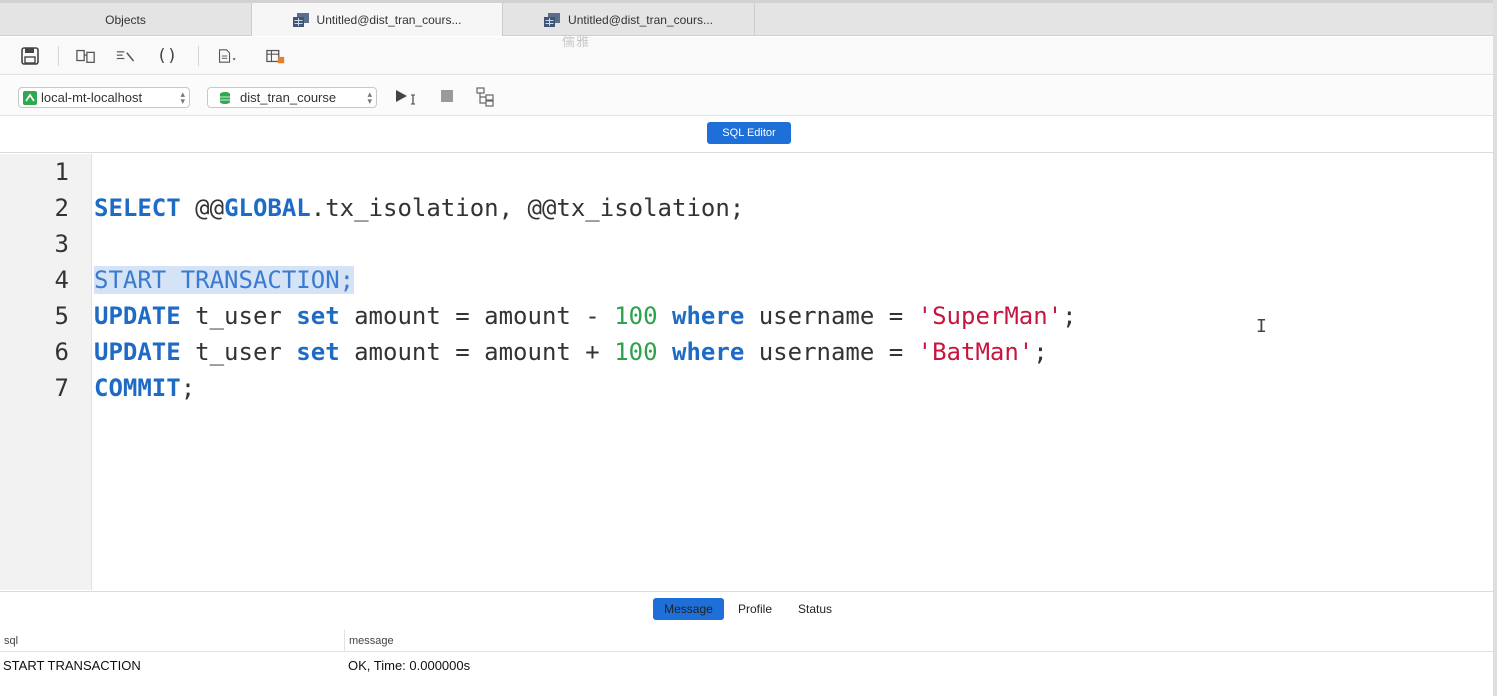  What do you see at coordinates (344, 641) in the screenshot?
I see `column-divider` at bounding box center [344, 641].